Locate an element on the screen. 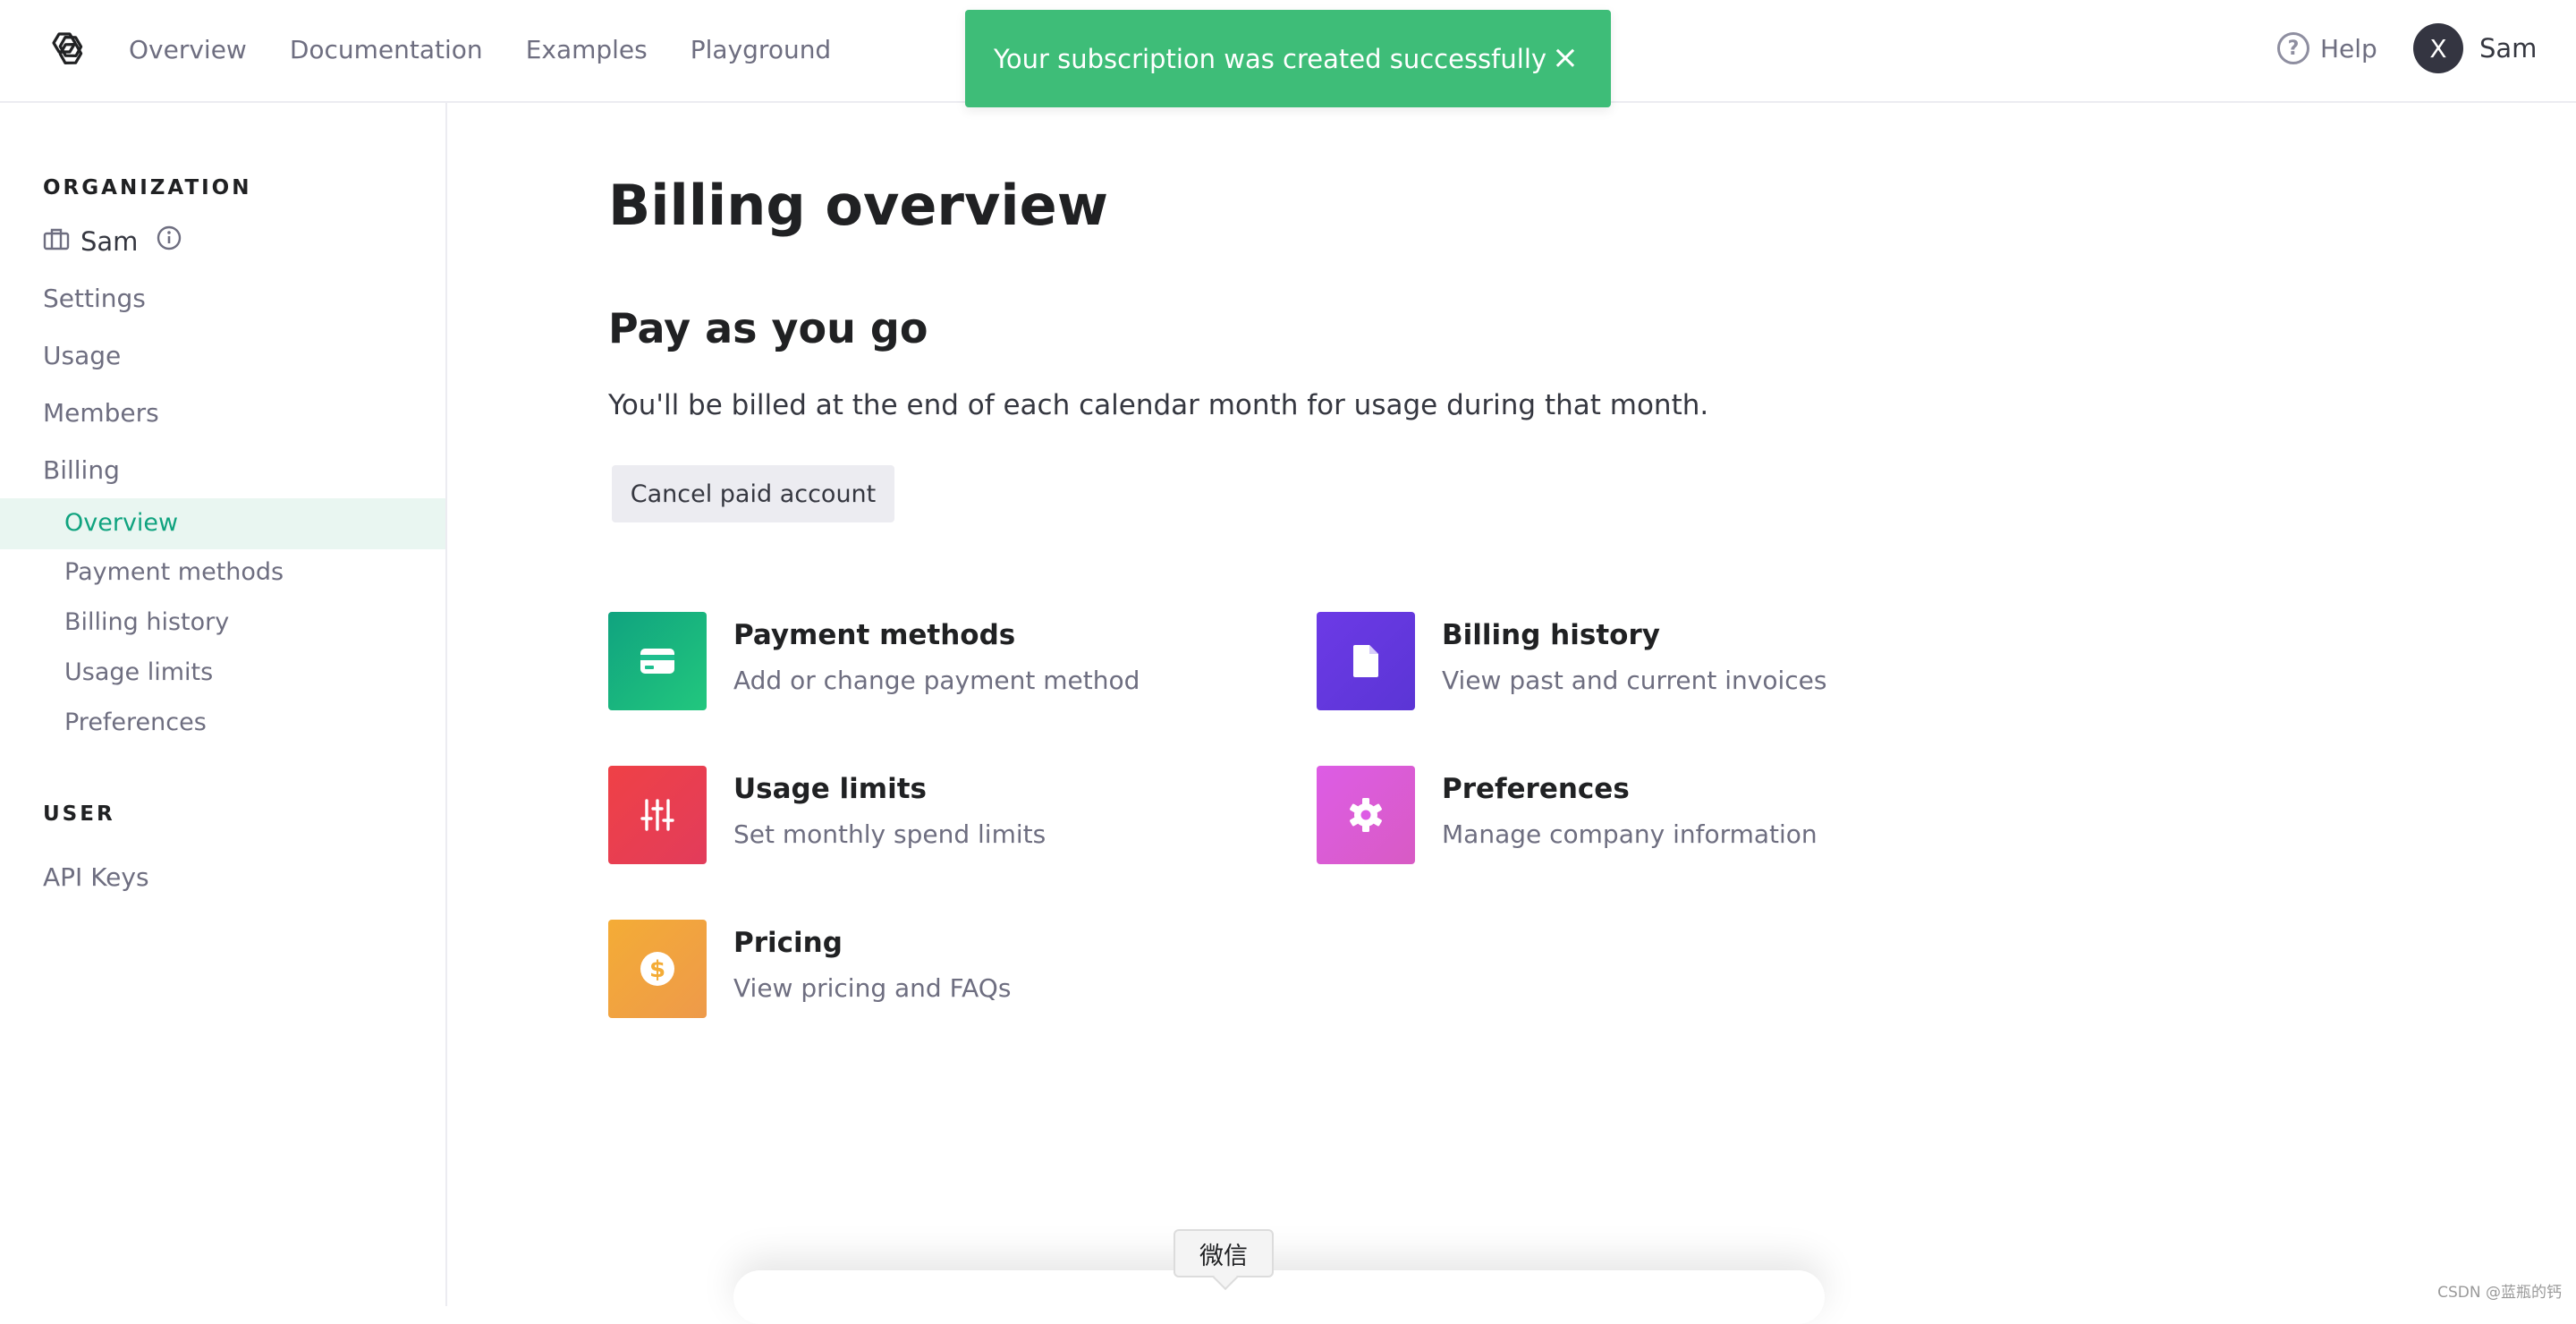 This screenshot has width=2576, height=1324. nav-overview: Overview is located at coordinates (188, 49).